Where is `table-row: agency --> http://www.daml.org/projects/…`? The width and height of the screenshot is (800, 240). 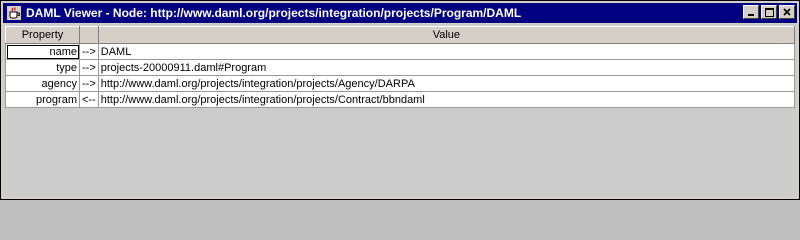
table-row: agency --> http://www.daml.org/projects/… is located at coordinates (400, 83).